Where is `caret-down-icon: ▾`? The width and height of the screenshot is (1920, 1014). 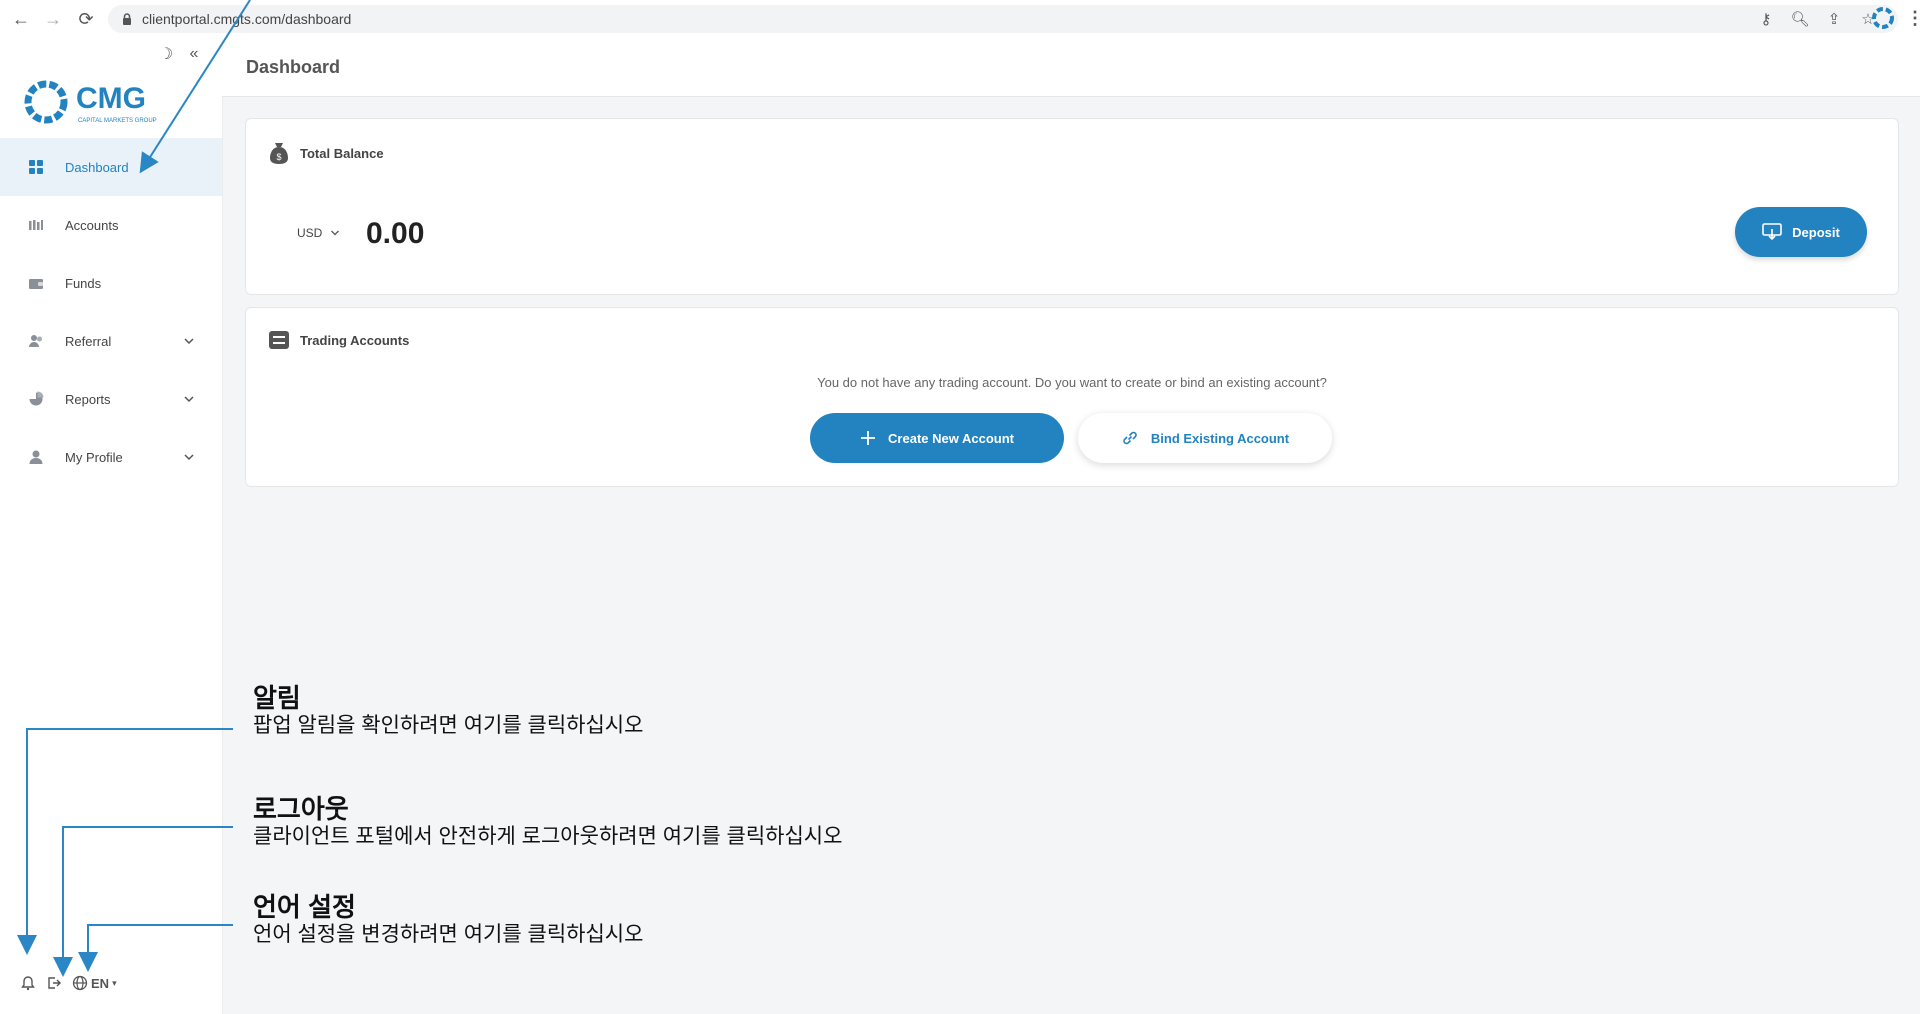
caret-down-icon: ▾ is located at coordinates (114, 982).